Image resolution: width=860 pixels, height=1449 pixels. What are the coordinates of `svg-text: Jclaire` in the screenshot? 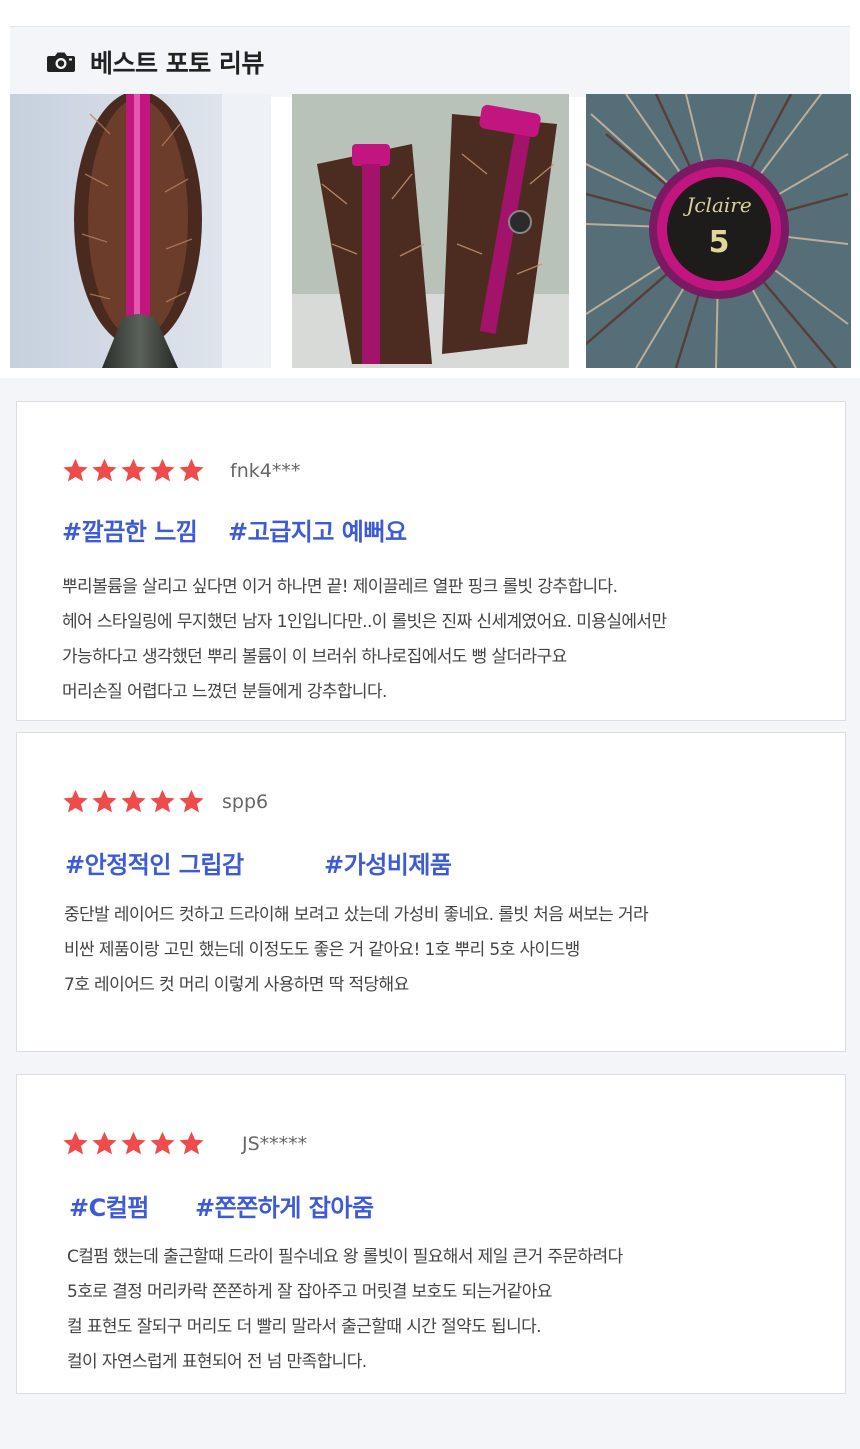 It's located at (716, 205).